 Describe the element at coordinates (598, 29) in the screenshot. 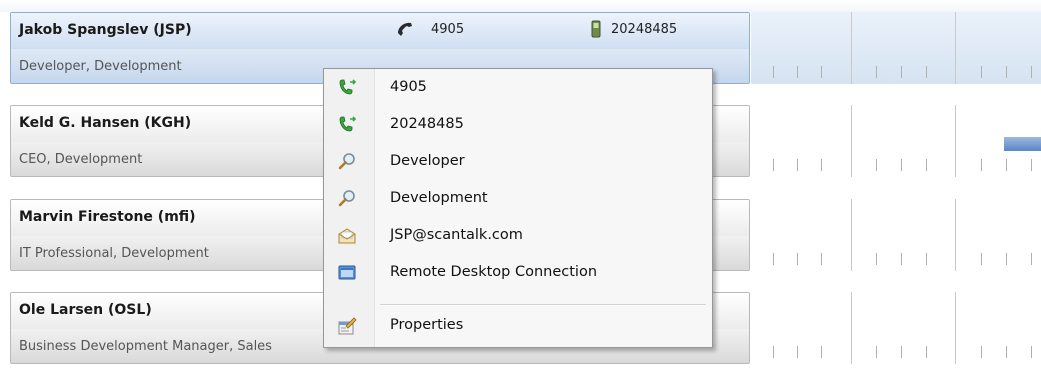

I see `mobile-phone-icon` at that location.